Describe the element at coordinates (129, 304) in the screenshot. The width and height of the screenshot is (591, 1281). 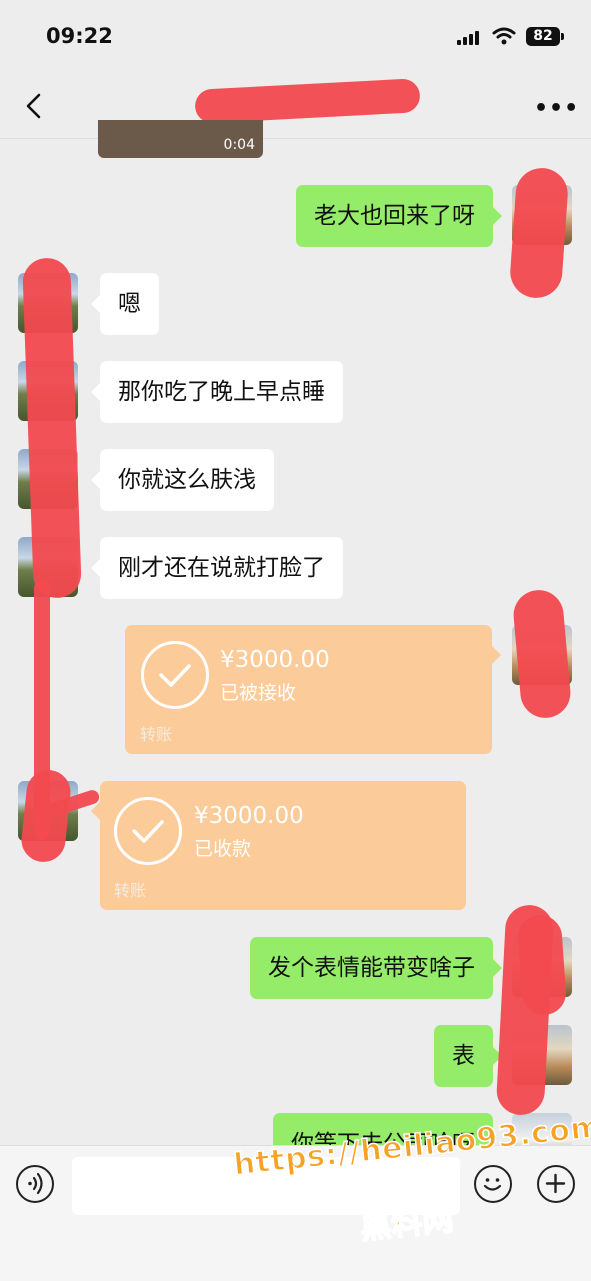
I see `message-bubble: 嗯` at that location.